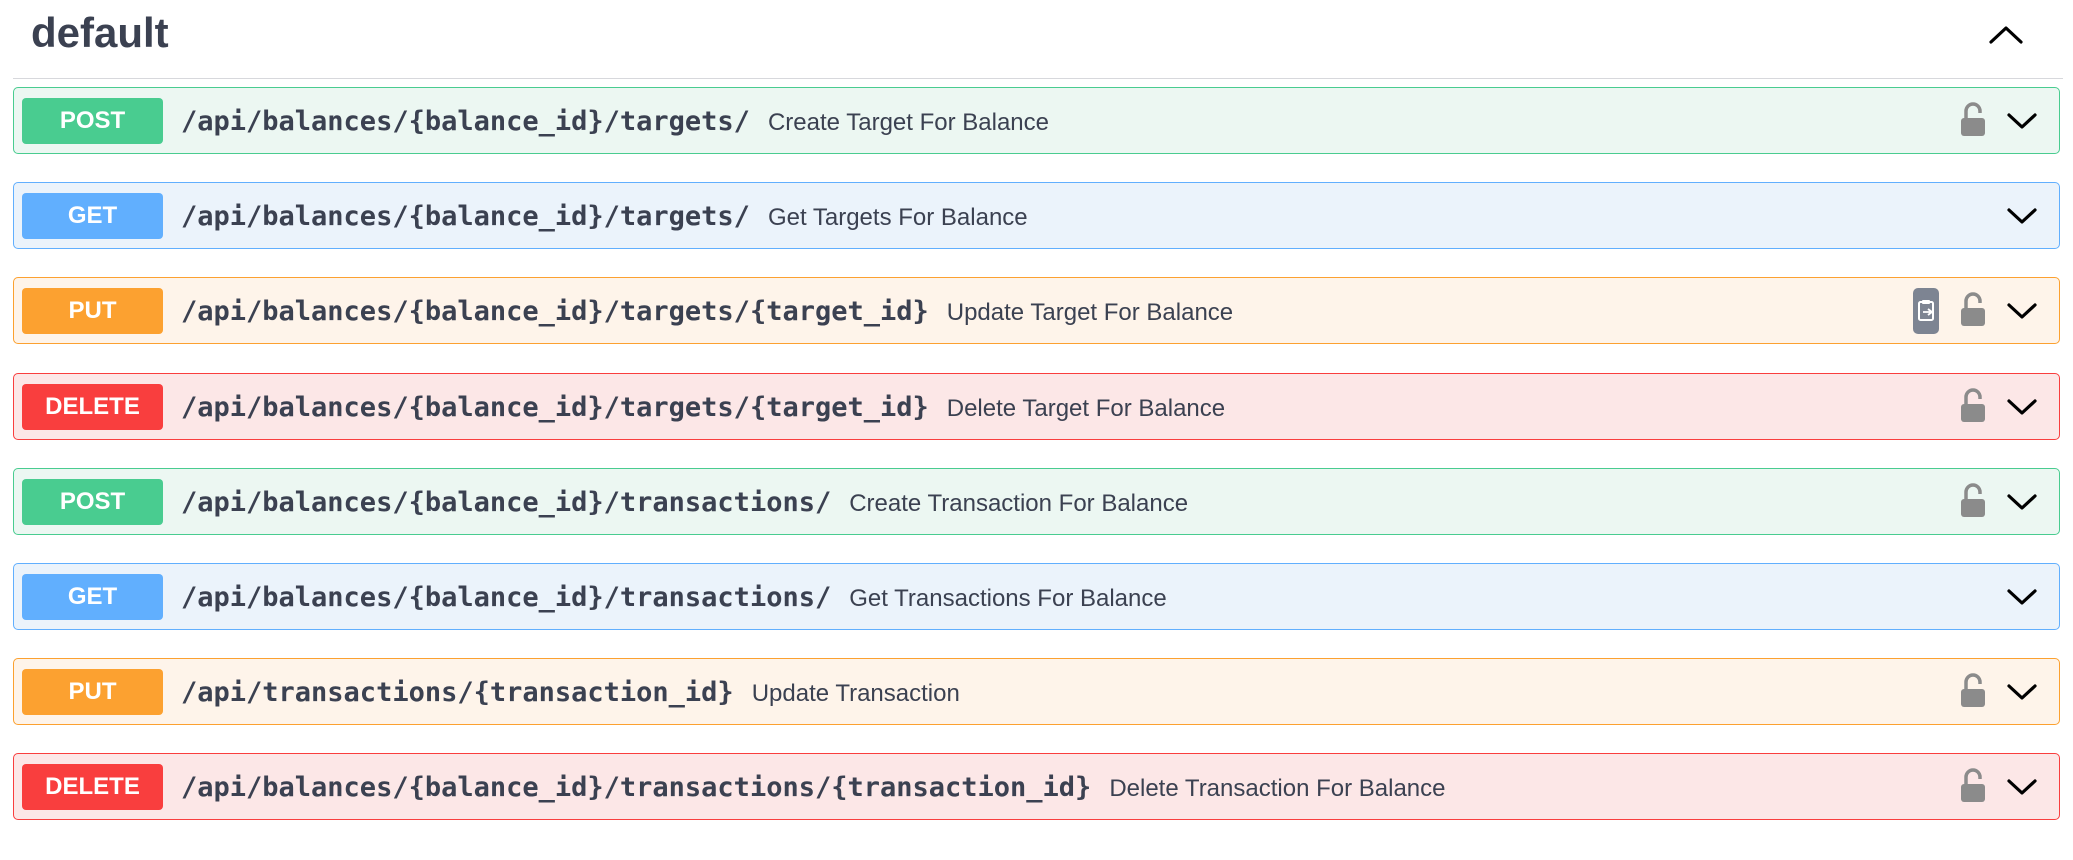  I want to click on operation-summary: Get Transactions For Balance, so click(1008, 598).